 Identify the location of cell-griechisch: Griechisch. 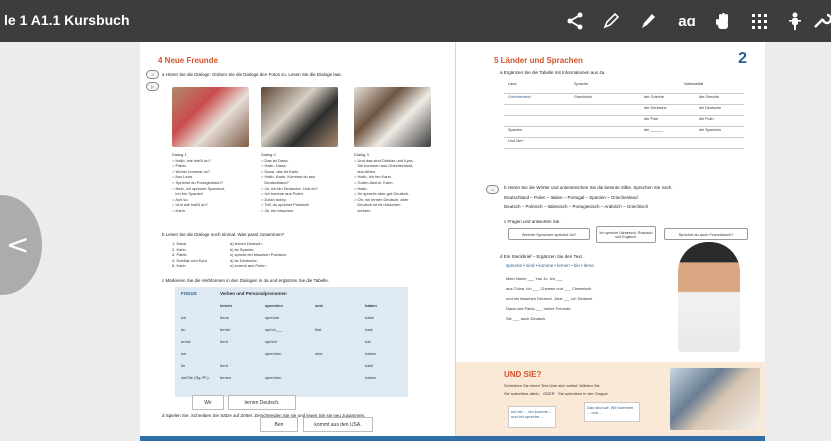
(583, 97).